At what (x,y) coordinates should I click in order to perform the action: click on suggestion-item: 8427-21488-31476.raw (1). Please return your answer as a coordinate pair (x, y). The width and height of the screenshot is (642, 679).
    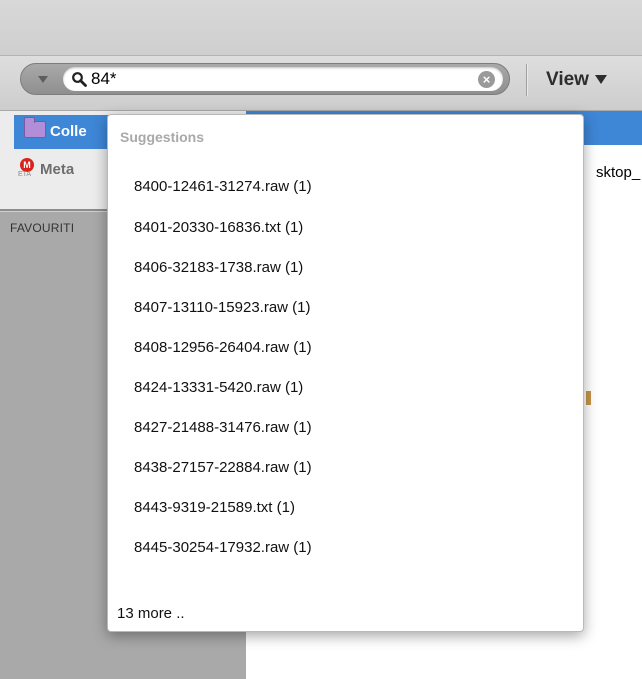
    Looking at the image, I should click on (223, 428).